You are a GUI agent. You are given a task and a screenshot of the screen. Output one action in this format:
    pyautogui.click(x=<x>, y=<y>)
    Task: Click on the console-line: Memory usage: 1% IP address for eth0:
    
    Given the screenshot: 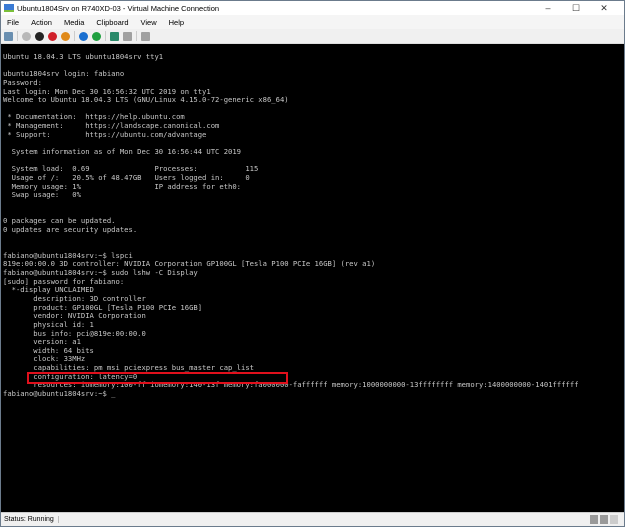 What is the action you would take?
    pyautogui.click(x=122, y=186)
    